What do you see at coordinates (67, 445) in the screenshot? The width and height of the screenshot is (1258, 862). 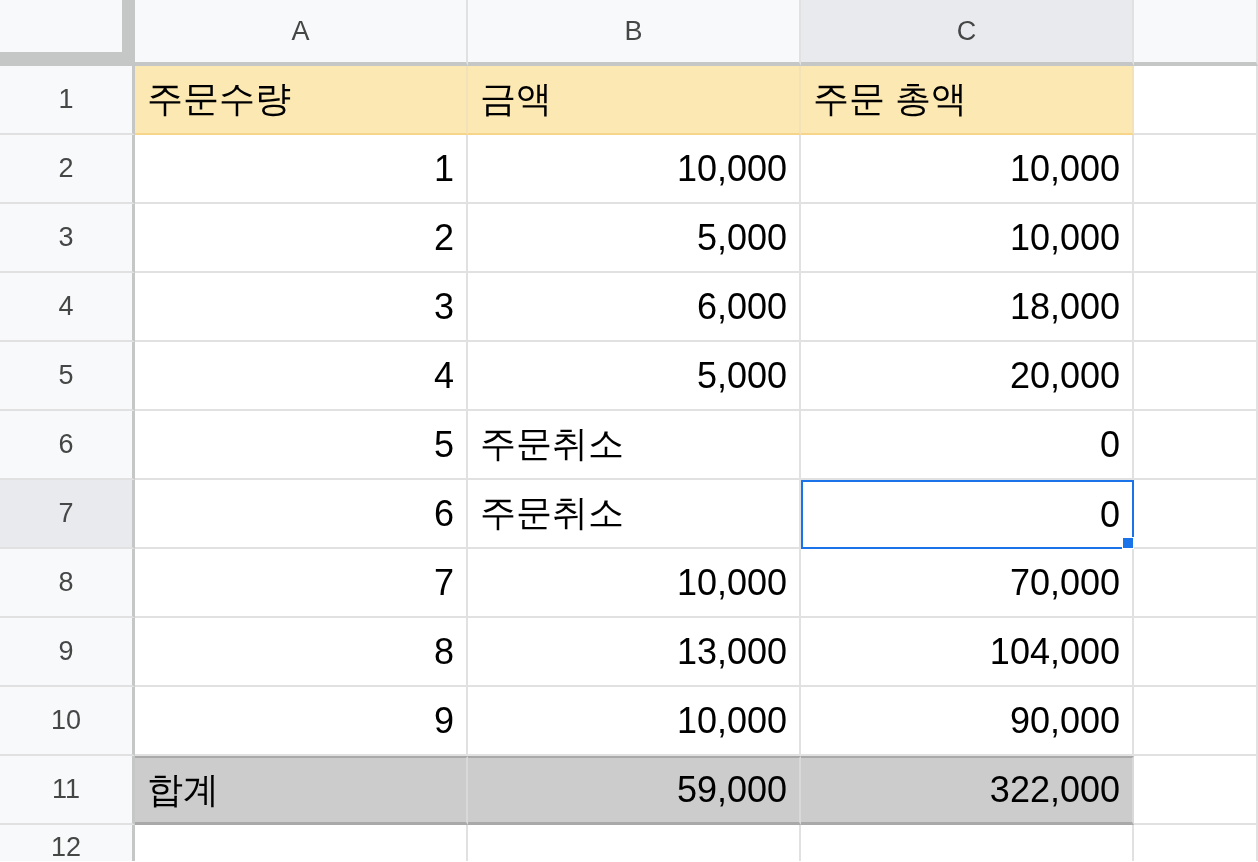 I see `row-header: 6` at bounding box center [67, 445].